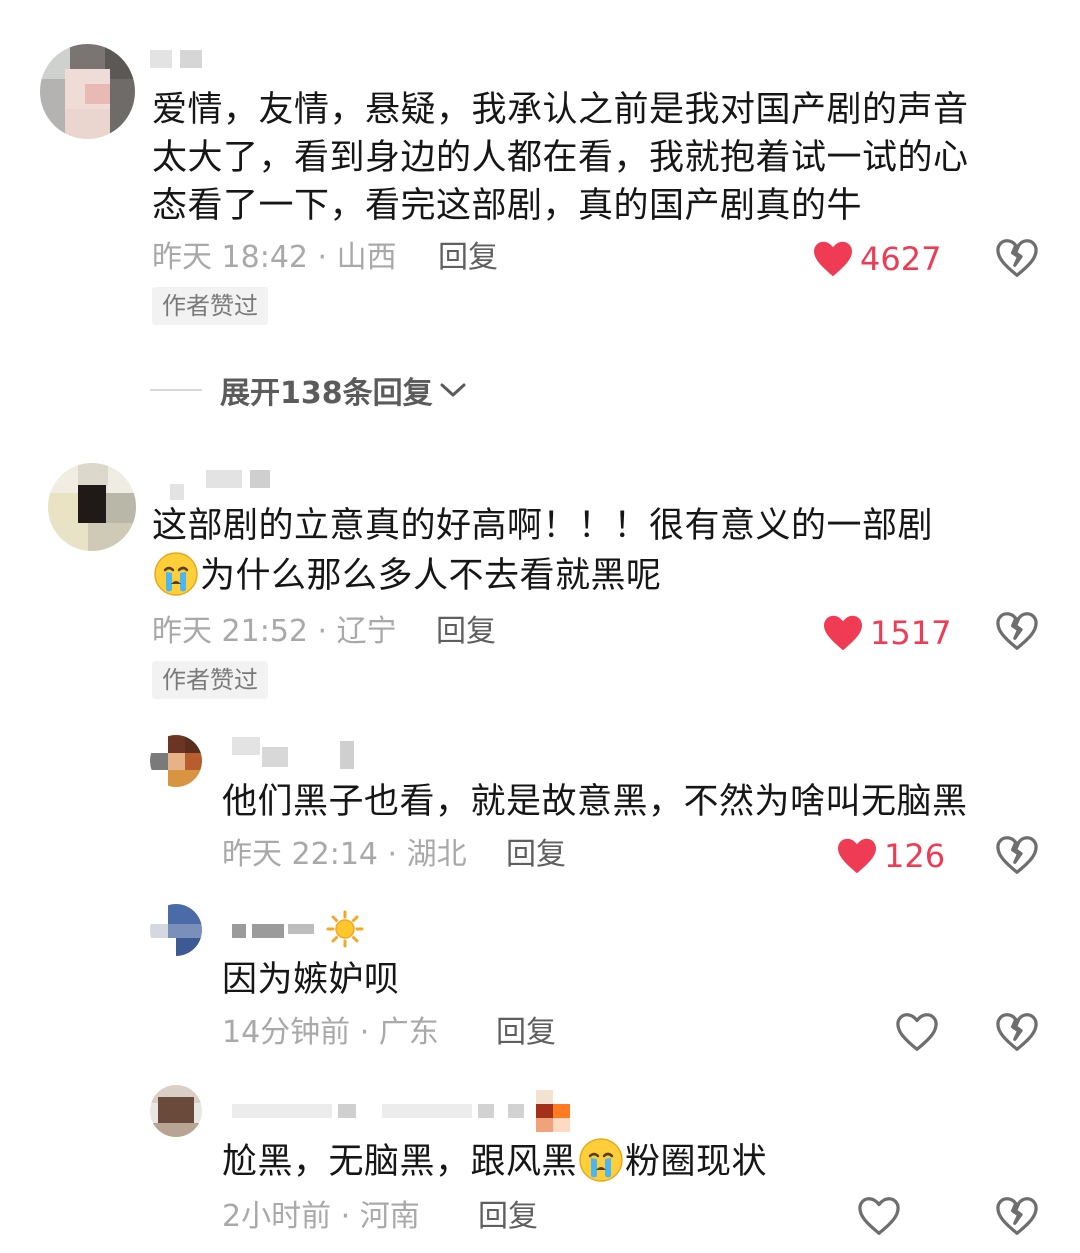 The width and height of the screenshot is (1080, 1253). What do you see at coordinates (431, 576) in the screenshot?
I see `comment-text-tail: 为什么那么多人不去看就黑呢` at bounding box center [431, 576].